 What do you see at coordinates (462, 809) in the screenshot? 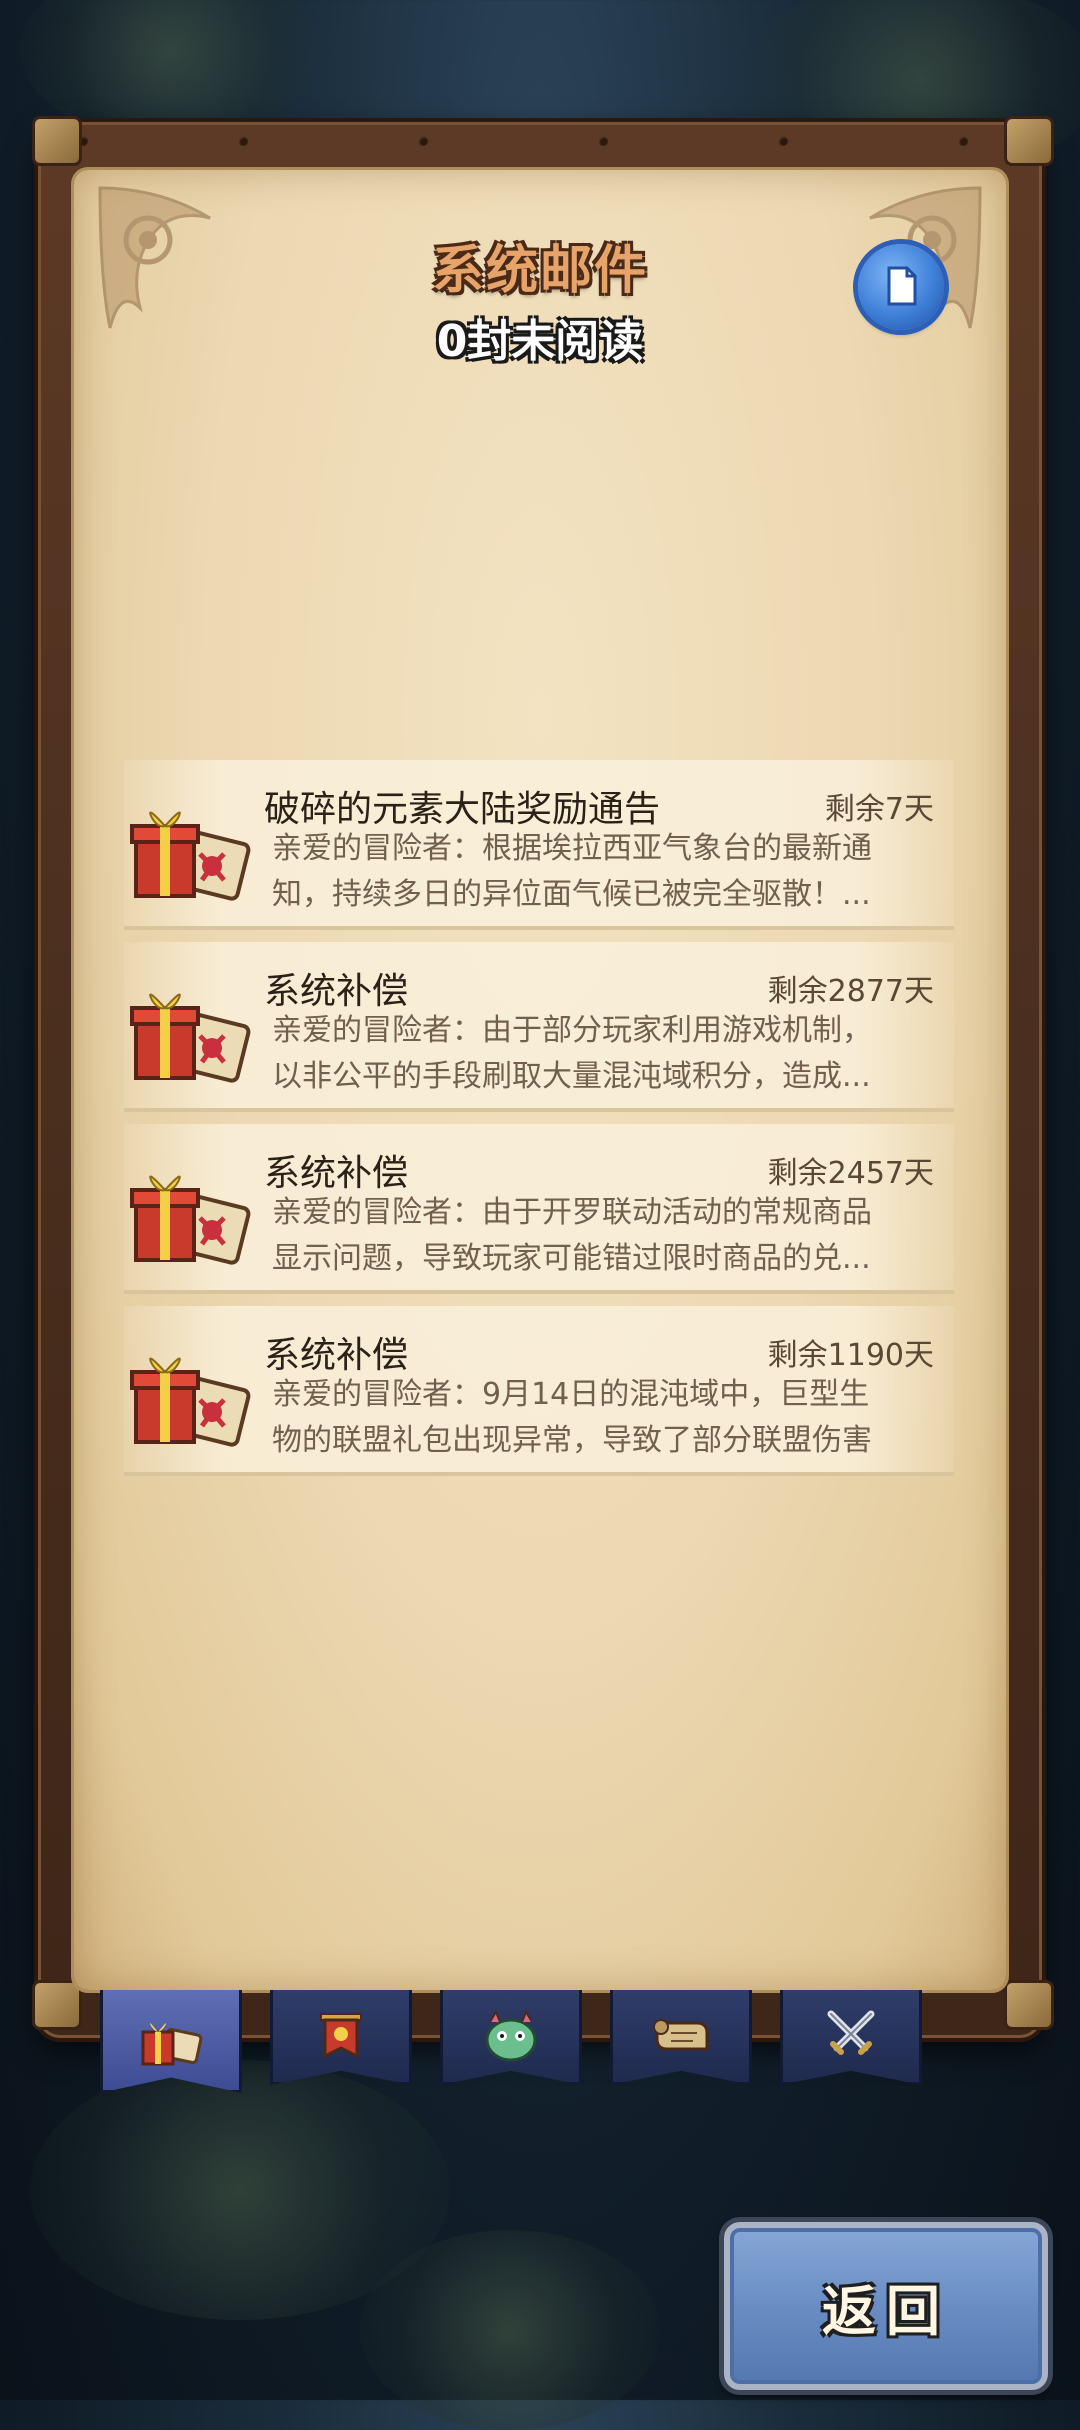
I see `mail-title: 破碎的元素大陆奖励通告` at bounding box center [462, 809].